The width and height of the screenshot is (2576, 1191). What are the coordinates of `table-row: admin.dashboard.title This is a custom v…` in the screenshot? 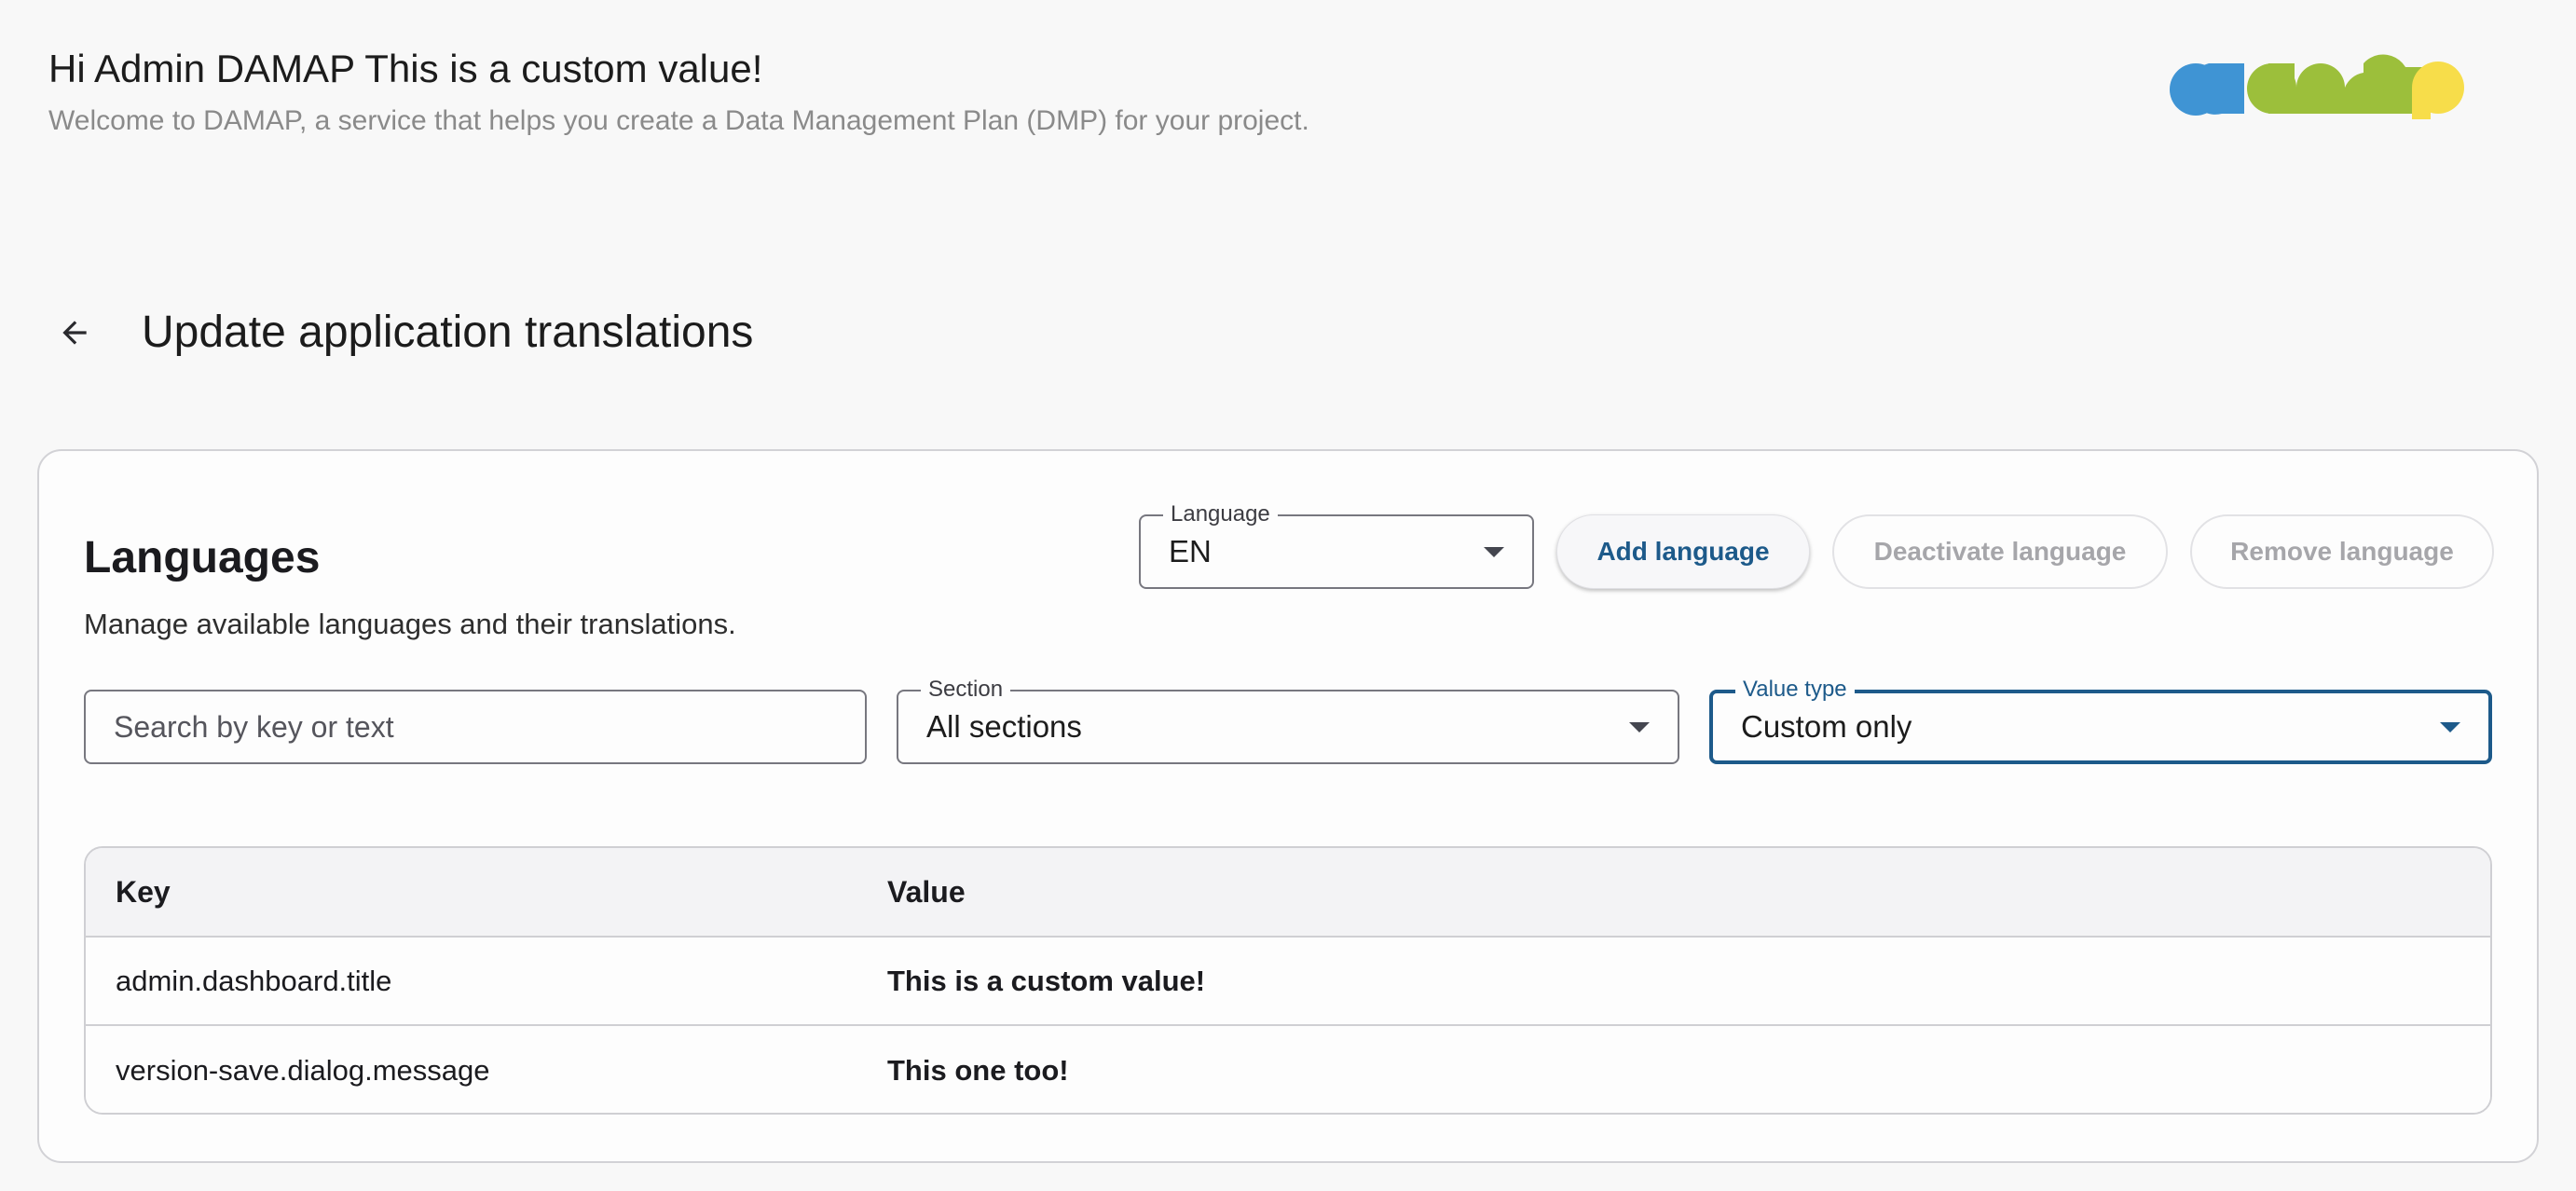 It's located at (1288, 982).